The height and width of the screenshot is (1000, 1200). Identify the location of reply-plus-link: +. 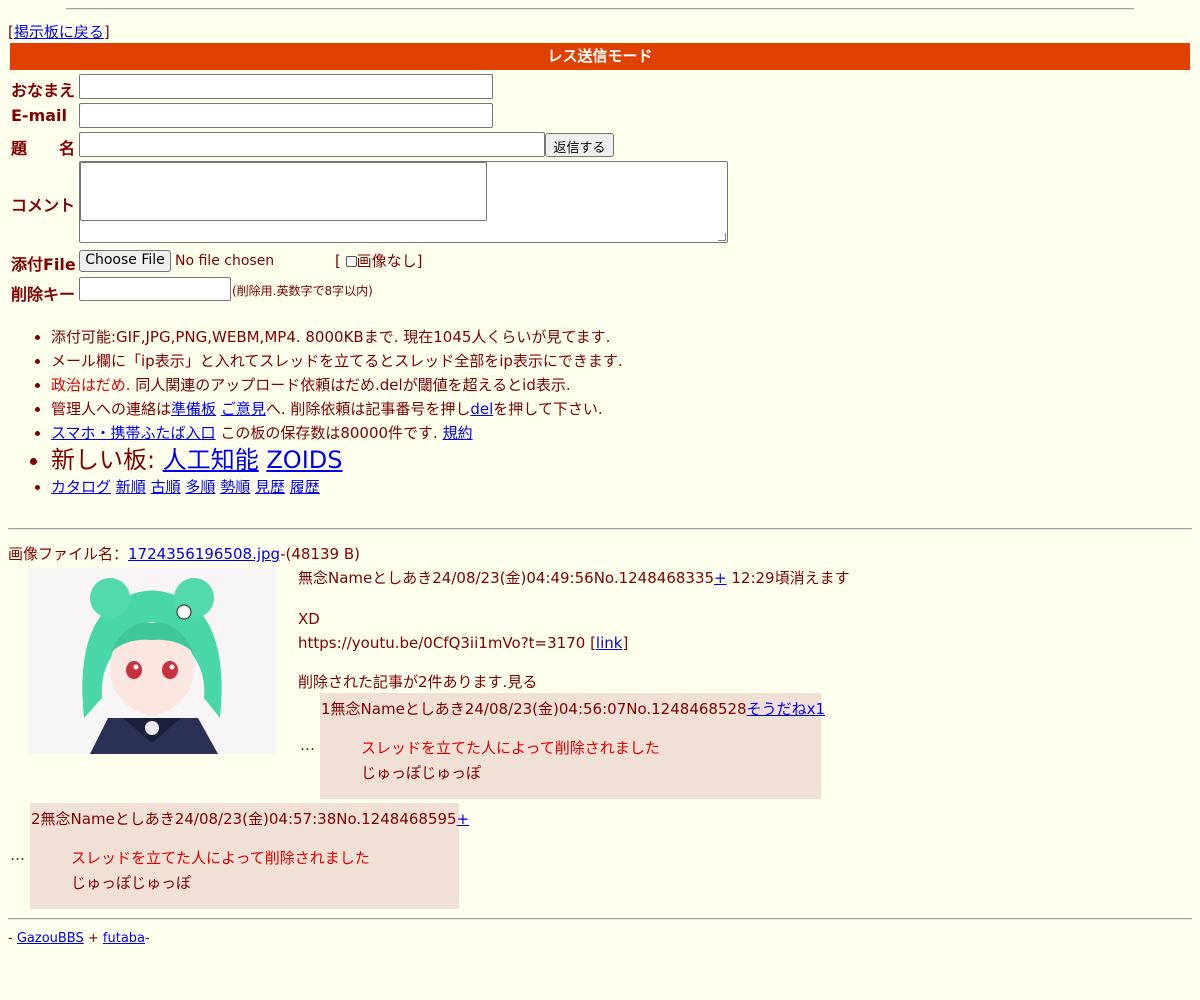
(463, 819).